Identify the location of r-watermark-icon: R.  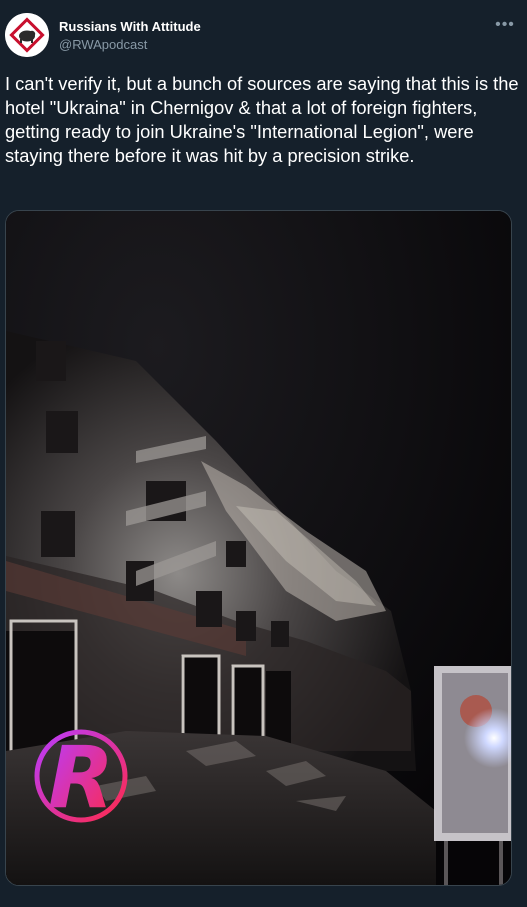
(81, 778).